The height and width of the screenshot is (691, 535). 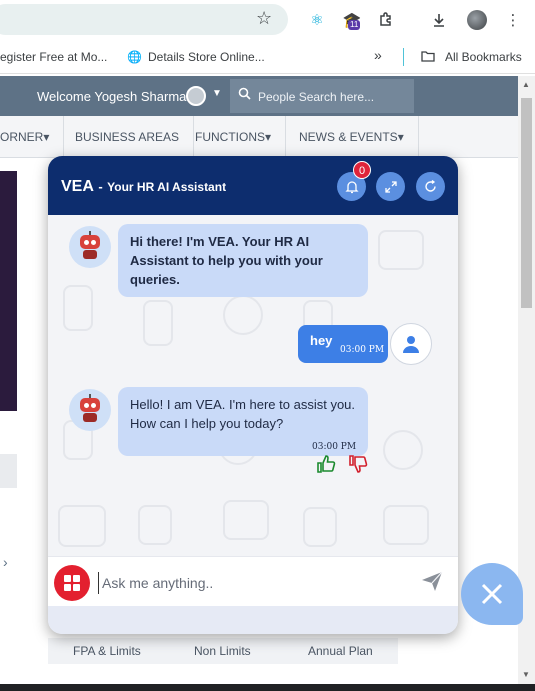 I want to click on nav-functions-label: FUNCTIONS, so click(x=230, y=137).